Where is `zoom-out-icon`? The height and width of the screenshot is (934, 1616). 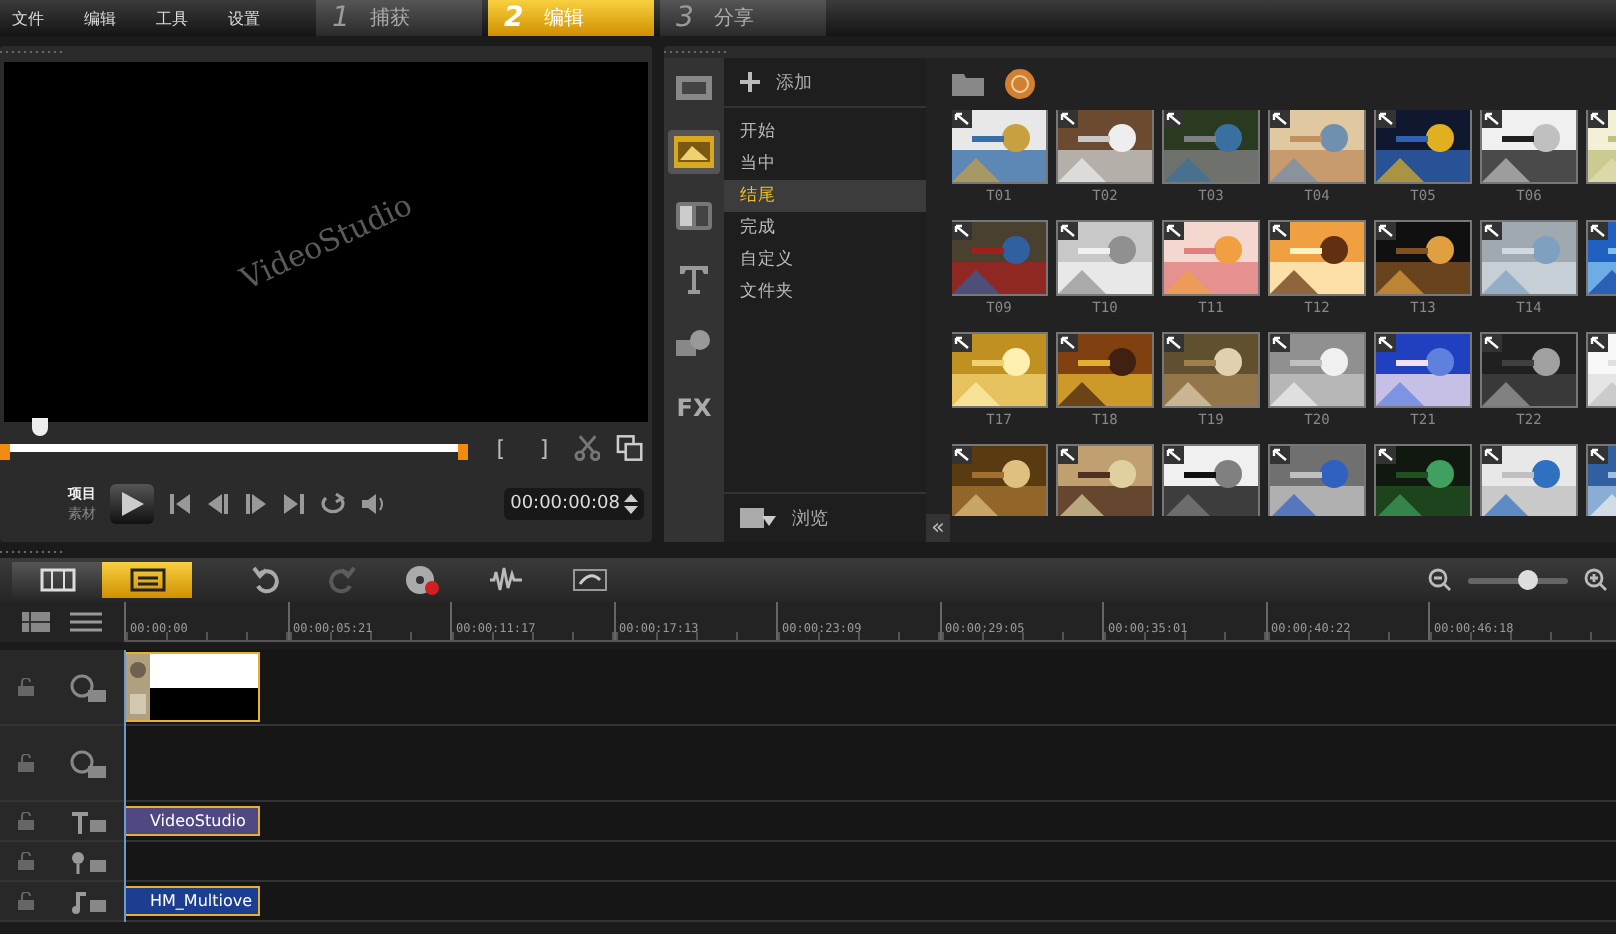 zoom-out-icon is located at coordinates (1440, 580).